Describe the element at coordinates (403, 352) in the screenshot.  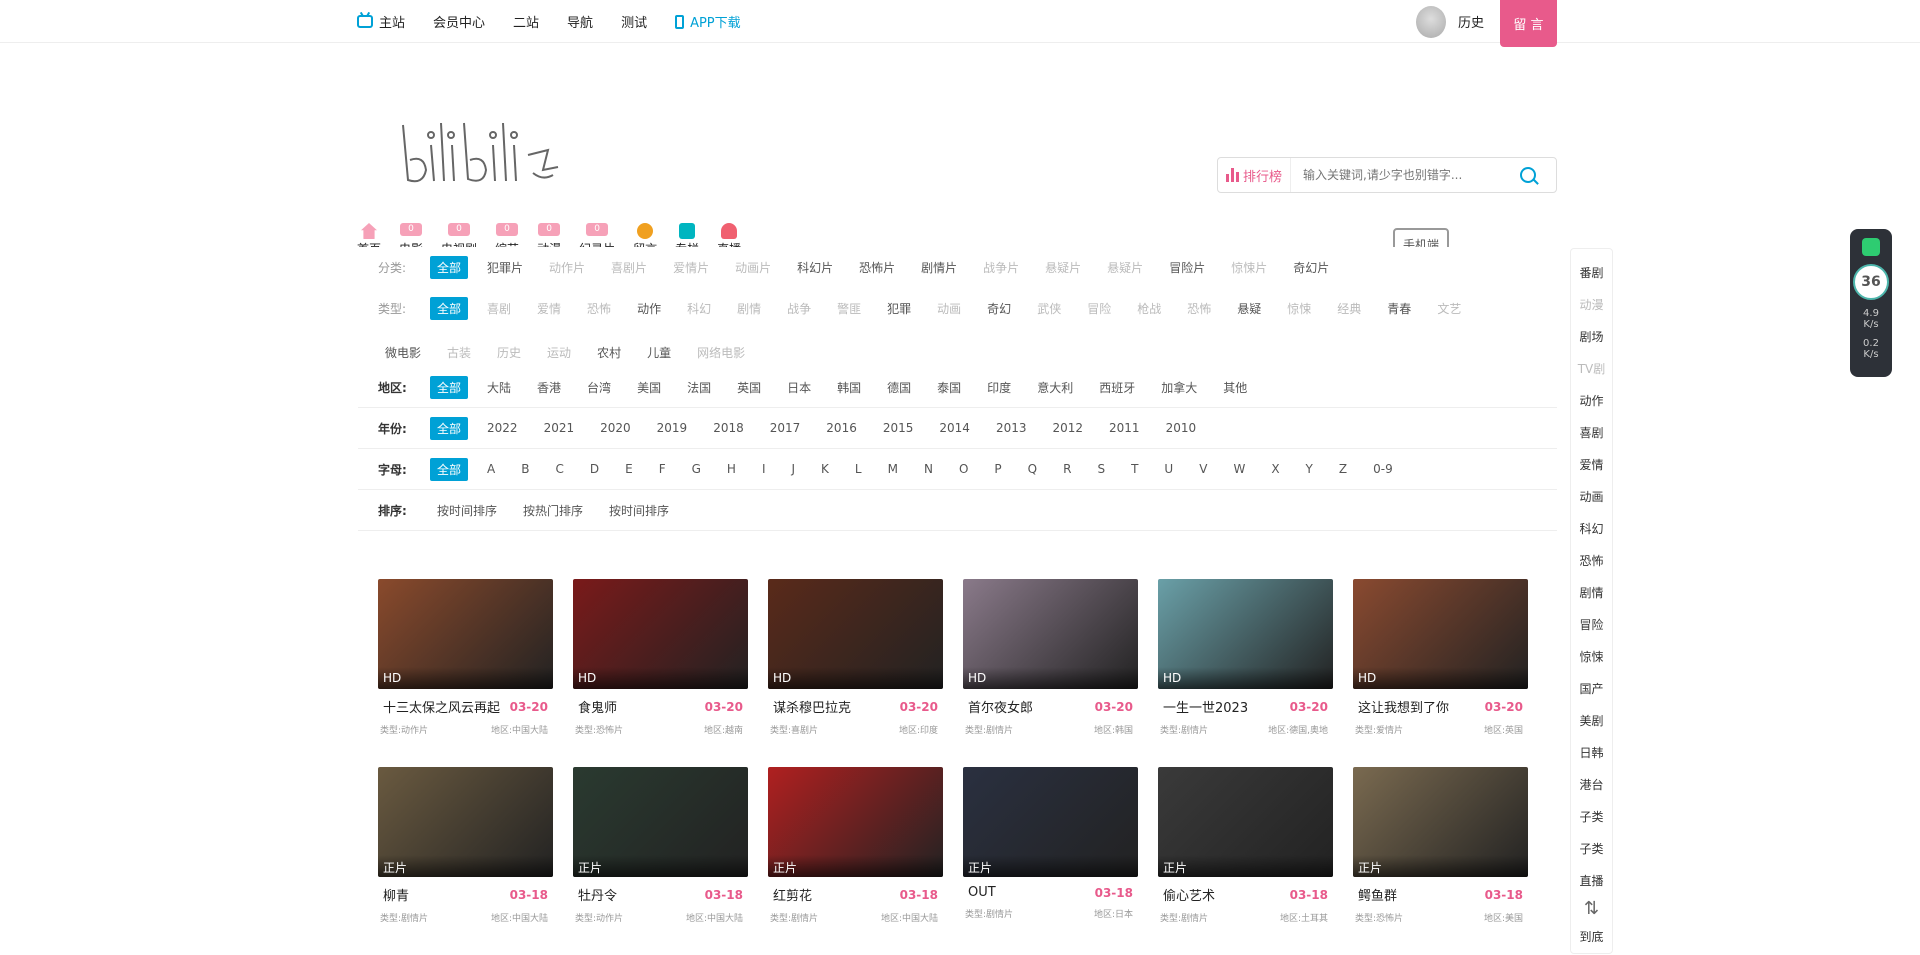
I see `filter-tag: 微电影` at that location.